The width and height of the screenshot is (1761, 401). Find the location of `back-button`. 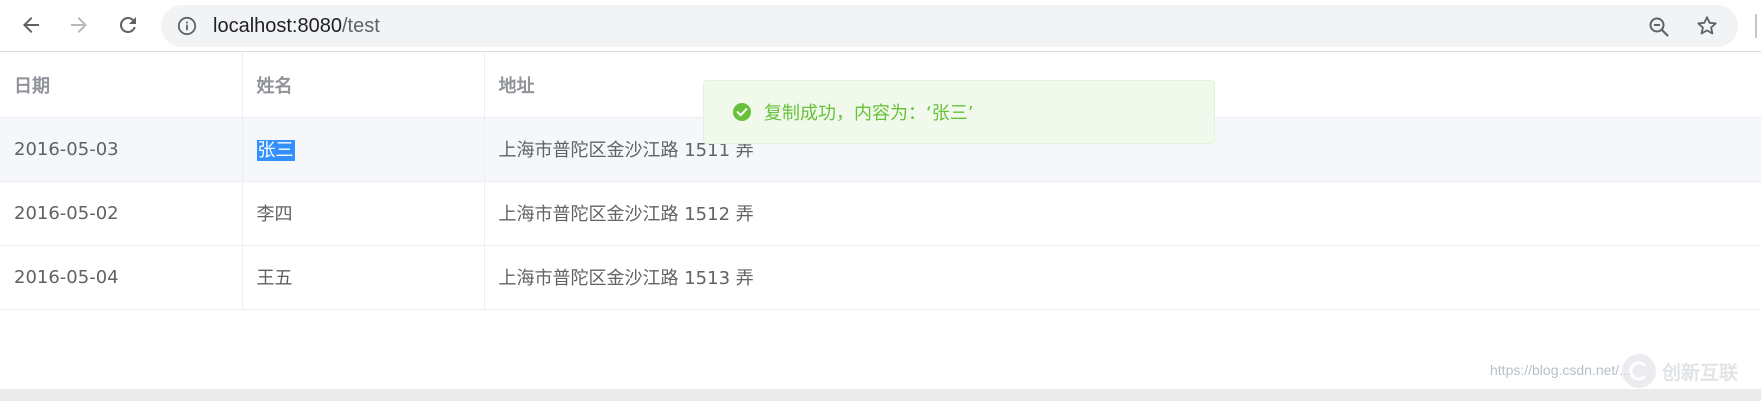

back-button is located at coordinates (31, 25).